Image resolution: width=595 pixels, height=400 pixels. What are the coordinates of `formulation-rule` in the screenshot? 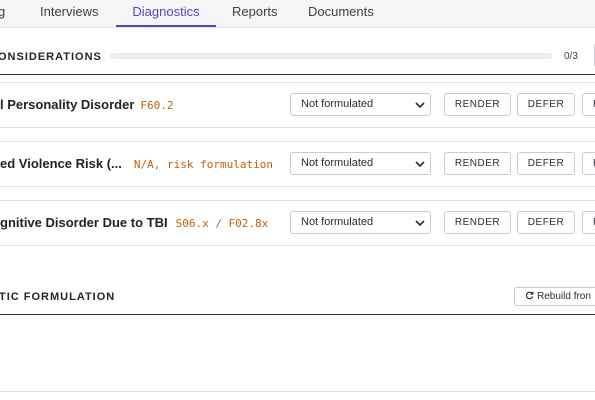 It's located at (297, 314).